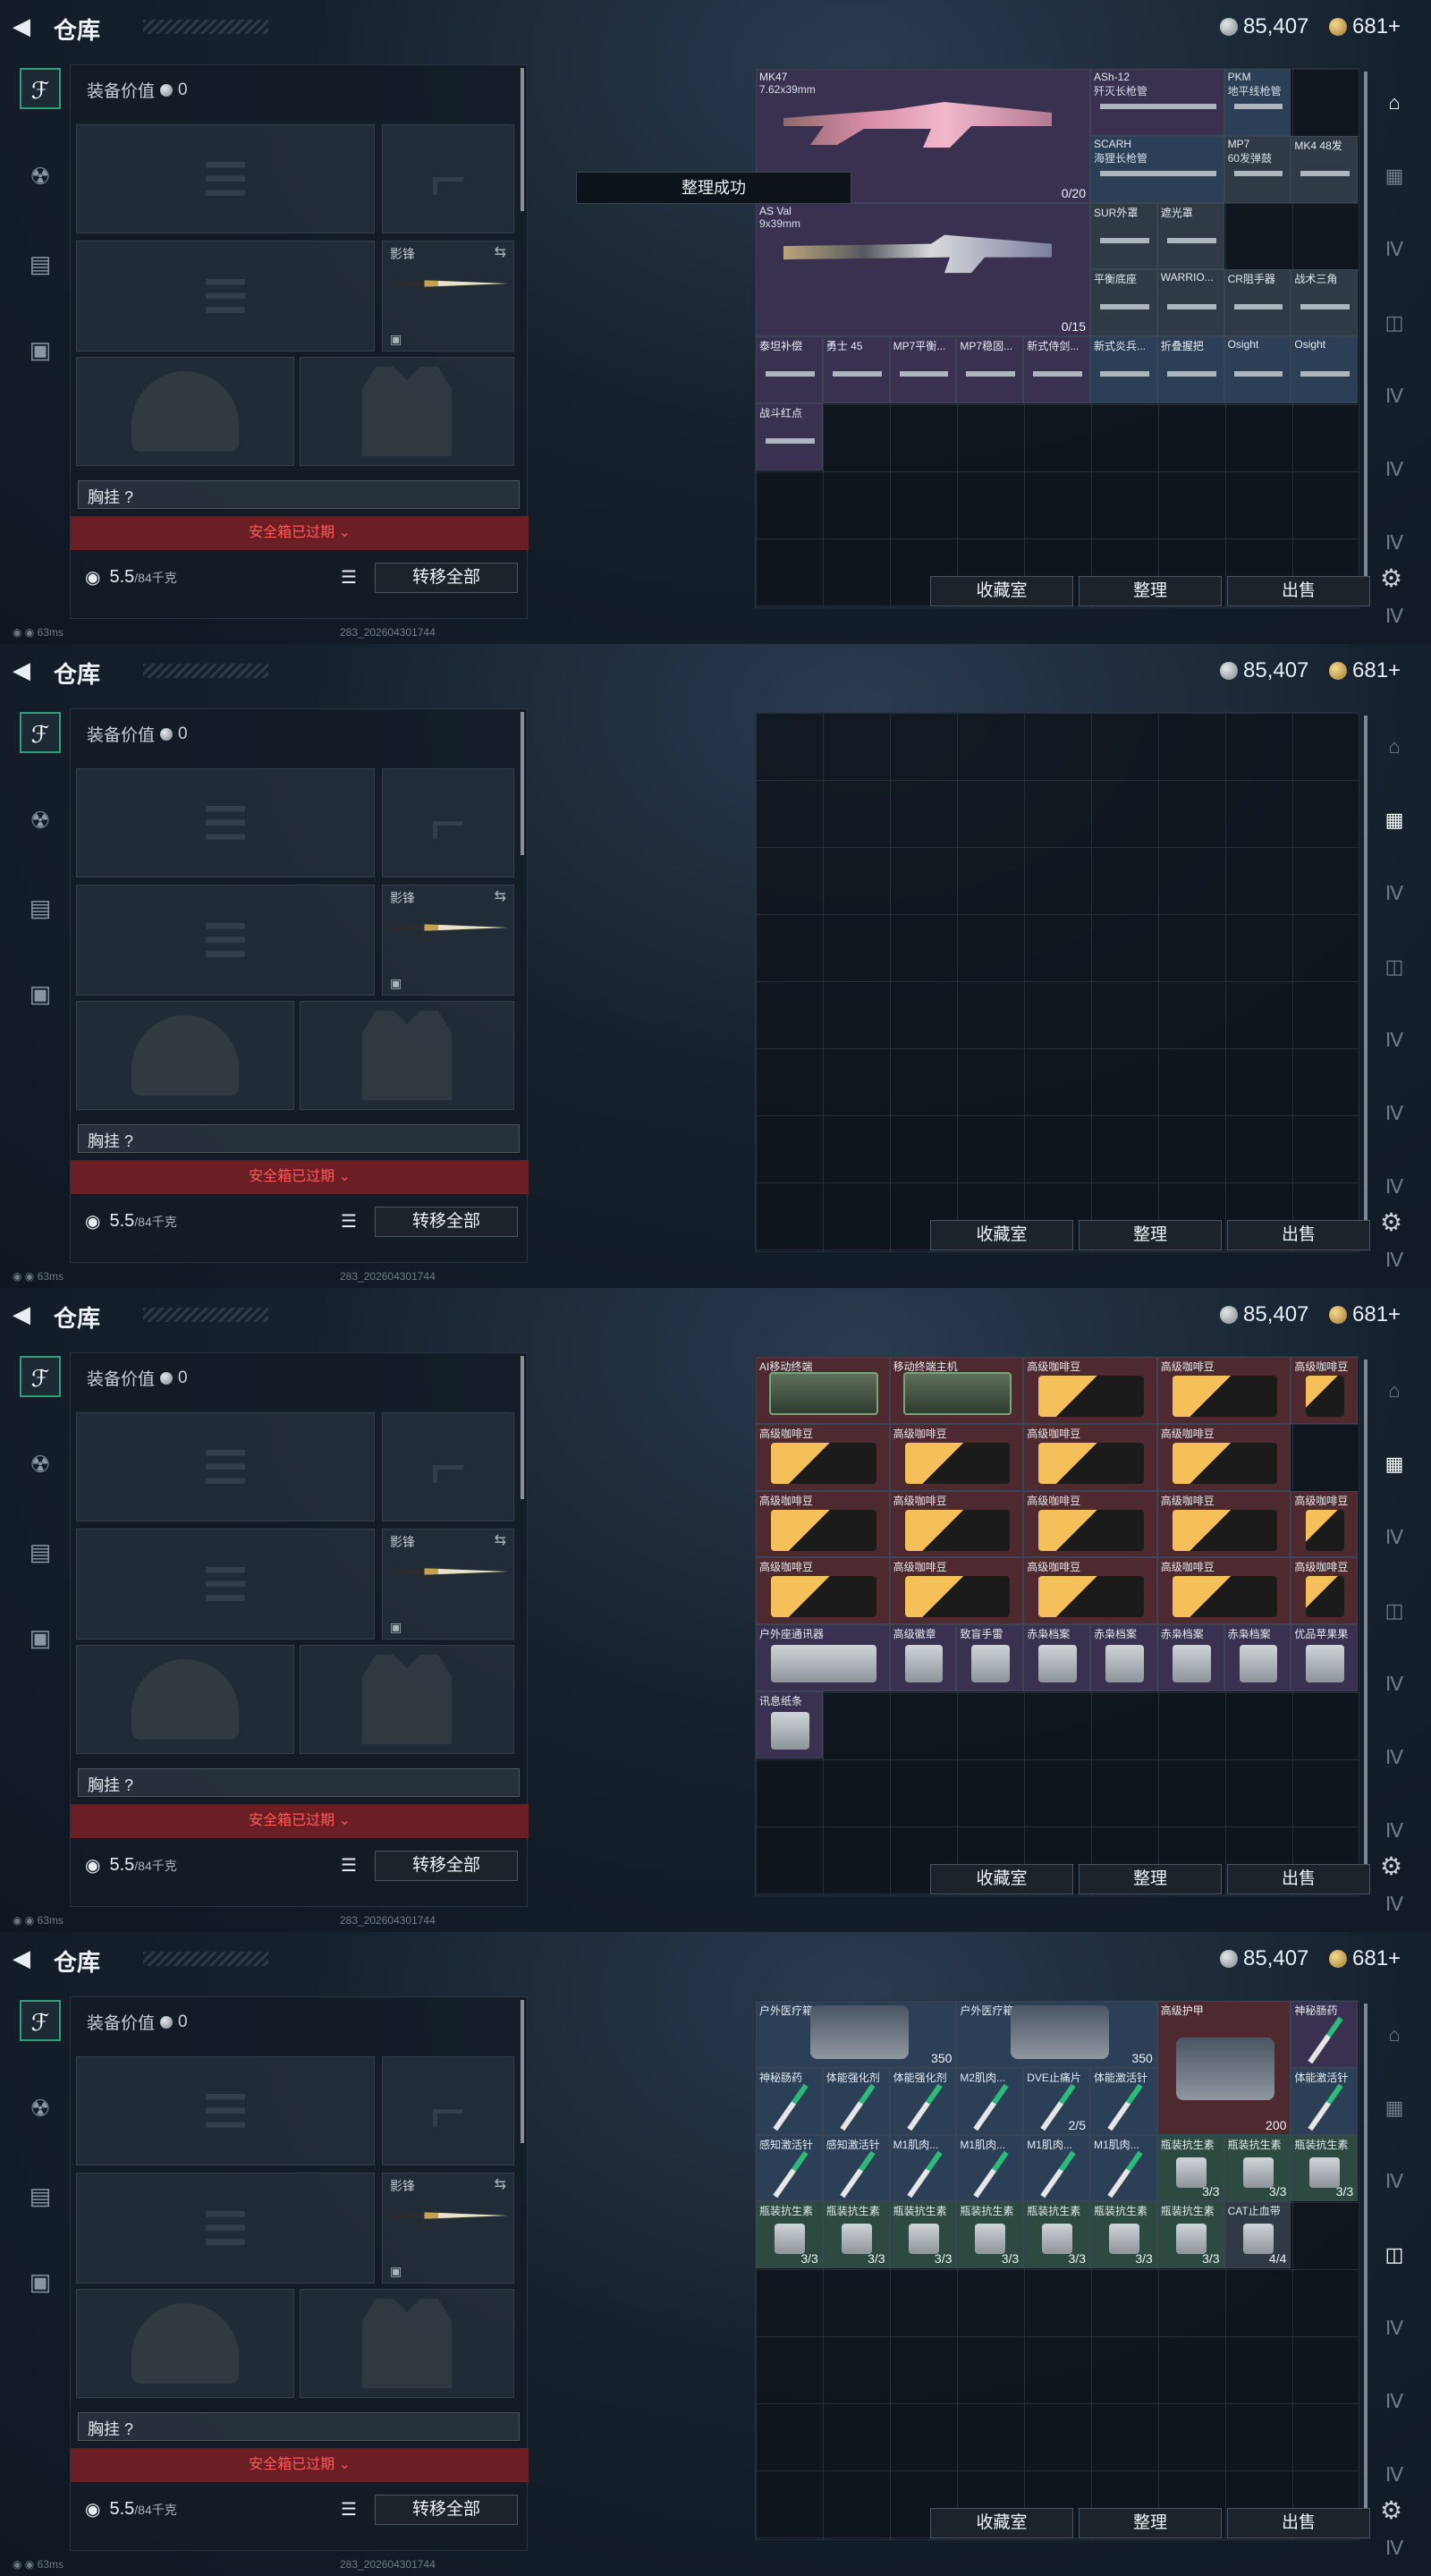  Describe the element at coordinates (407, 1699) in the screenshot. I see `armor-slot` at that location.